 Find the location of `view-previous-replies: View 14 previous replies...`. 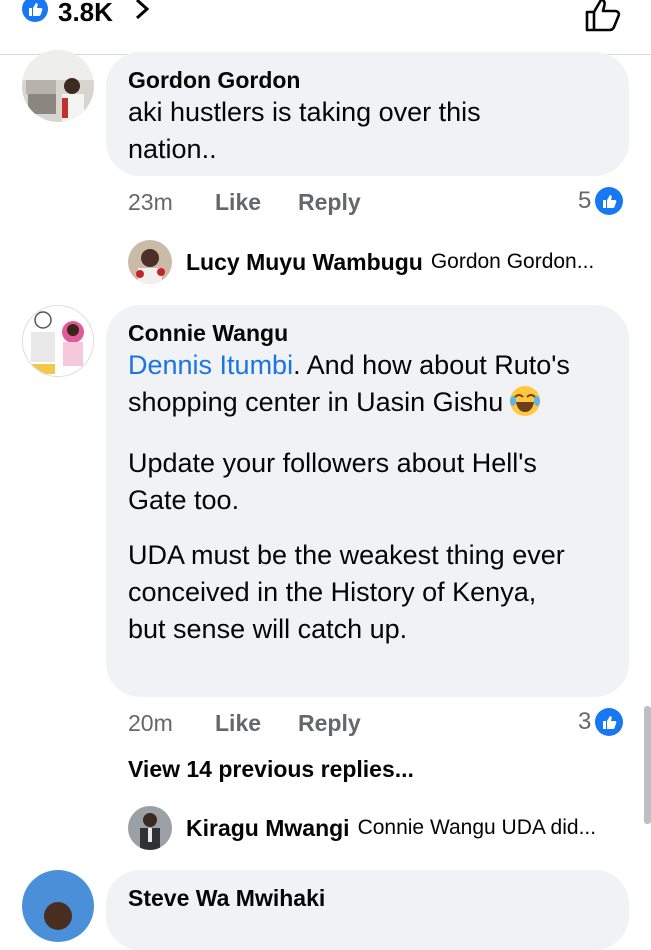

view-previous-replies: View 14 previous replies... is located at coordinates (271, 769).